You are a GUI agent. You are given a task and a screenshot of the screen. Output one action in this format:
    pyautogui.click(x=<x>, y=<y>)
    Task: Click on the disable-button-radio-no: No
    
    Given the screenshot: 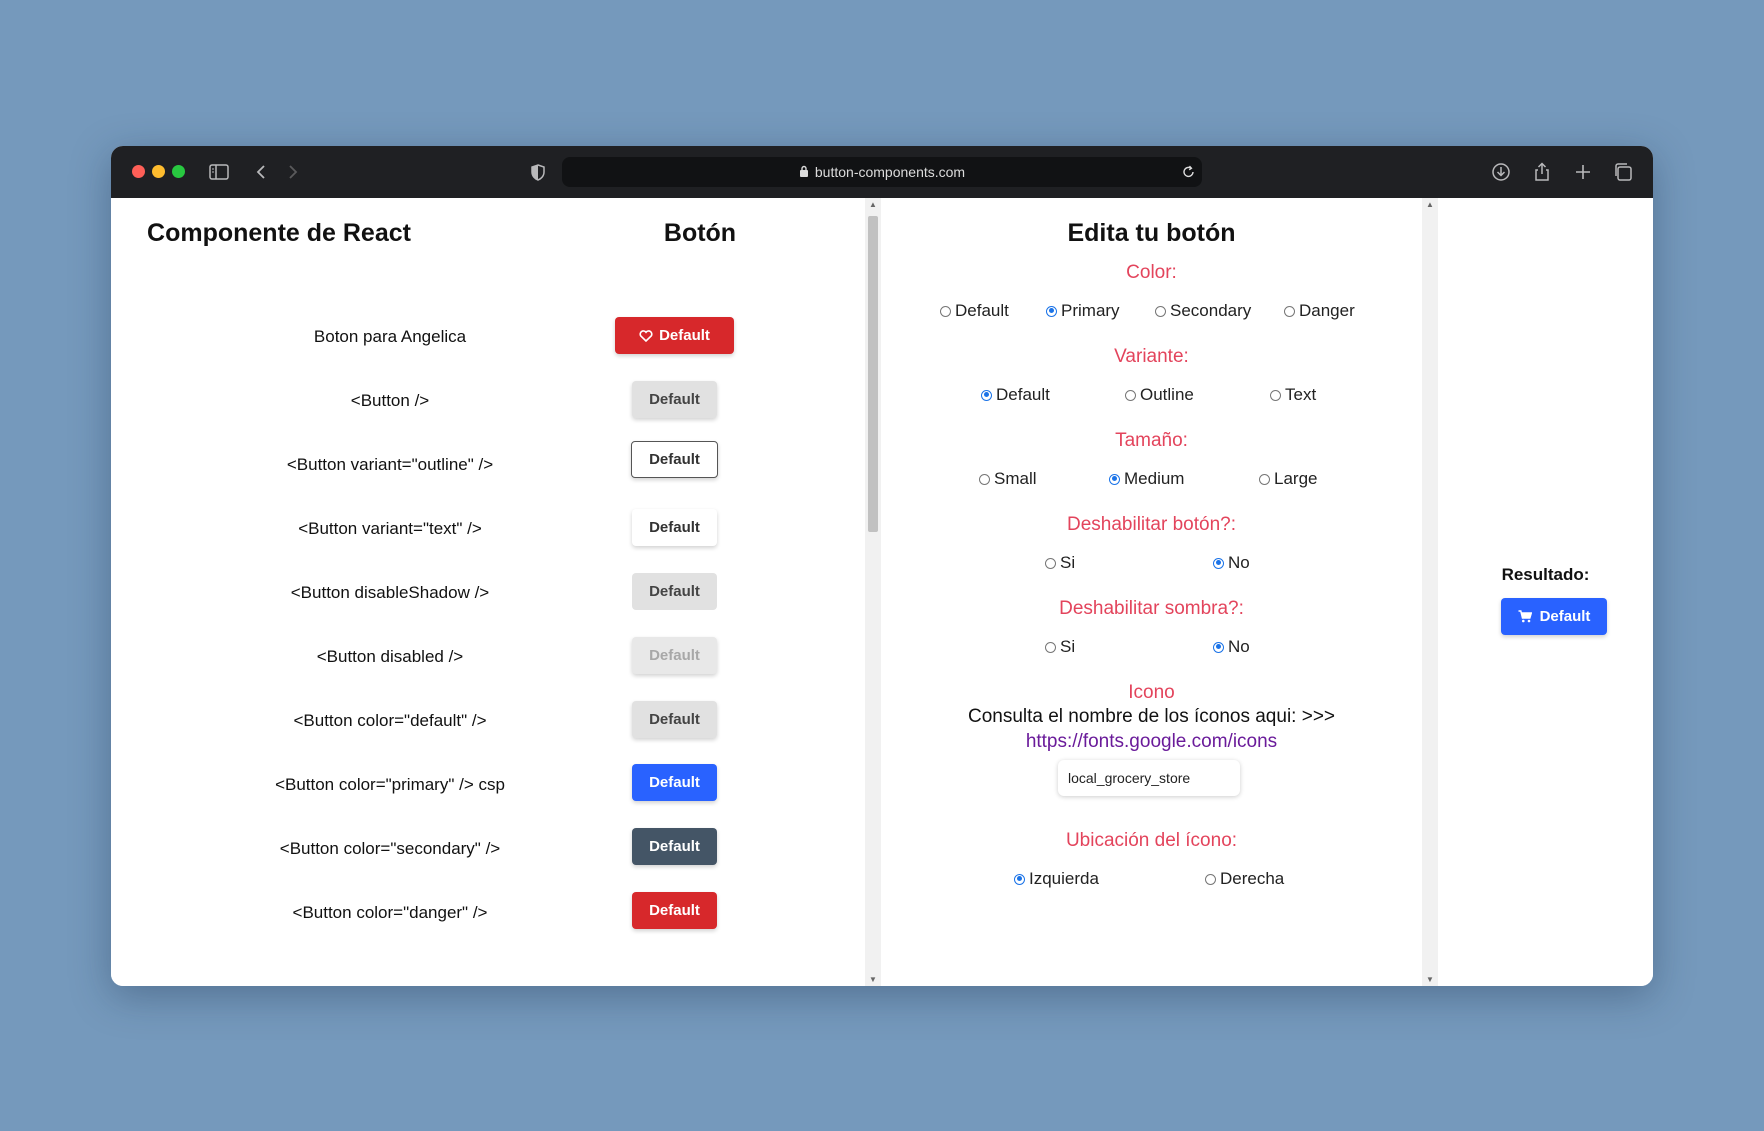 What is the action you would take?
    pyautogui.click(x=1231, y=563)
    